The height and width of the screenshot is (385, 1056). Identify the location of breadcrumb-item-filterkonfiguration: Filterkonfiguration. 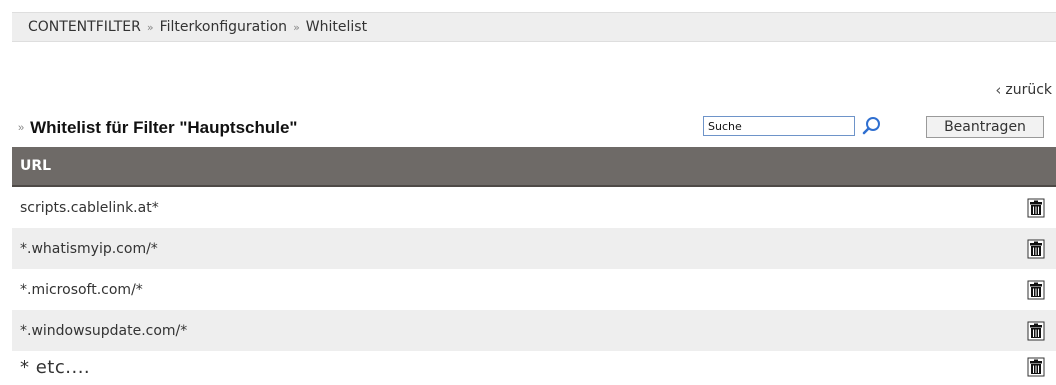
(223, 27).